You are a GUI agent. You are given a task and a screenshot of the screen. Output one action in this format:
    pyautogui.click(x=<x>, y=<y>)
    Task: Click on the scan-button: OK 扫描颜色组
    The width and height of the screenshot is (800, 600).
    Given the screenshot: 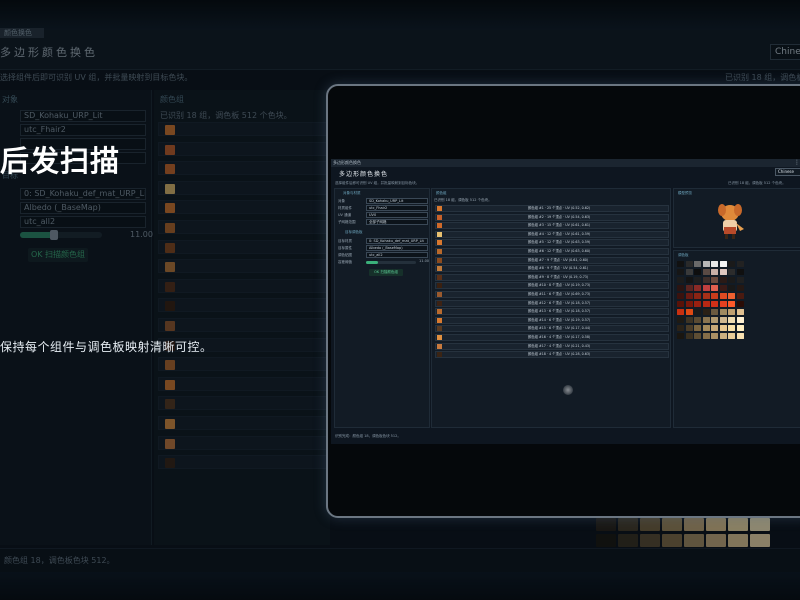 What is the action you would take?
    pyautogui.click(x=386, y=272)
    